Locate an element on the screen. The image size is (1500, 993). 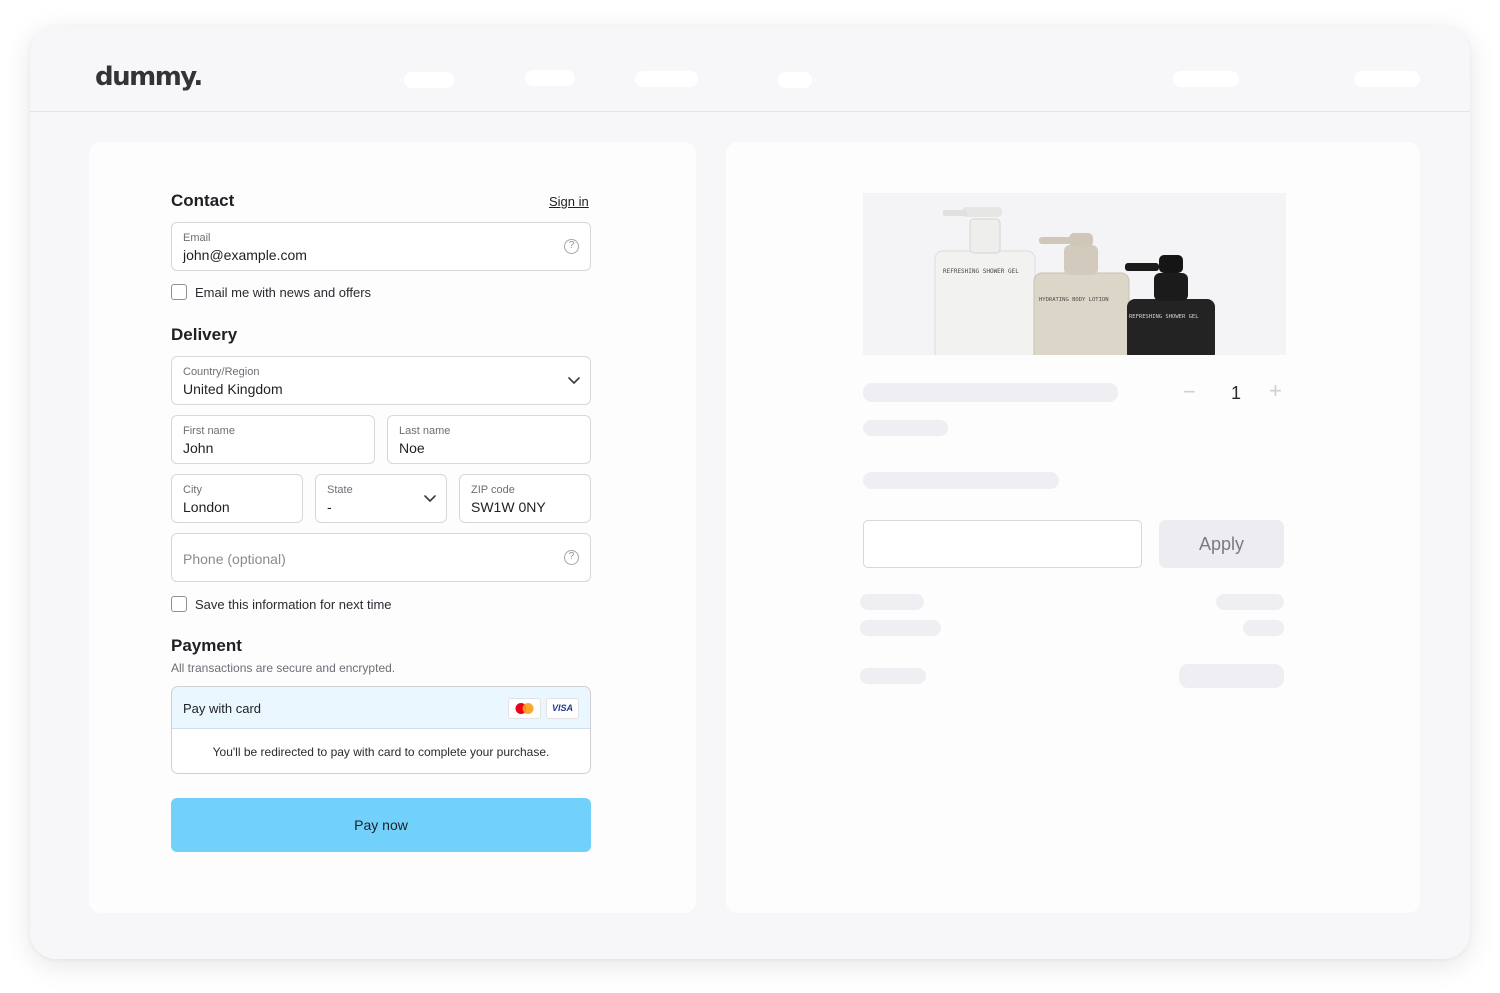
save-info-label: Save this information for next time is located at coordinates (293, 604).